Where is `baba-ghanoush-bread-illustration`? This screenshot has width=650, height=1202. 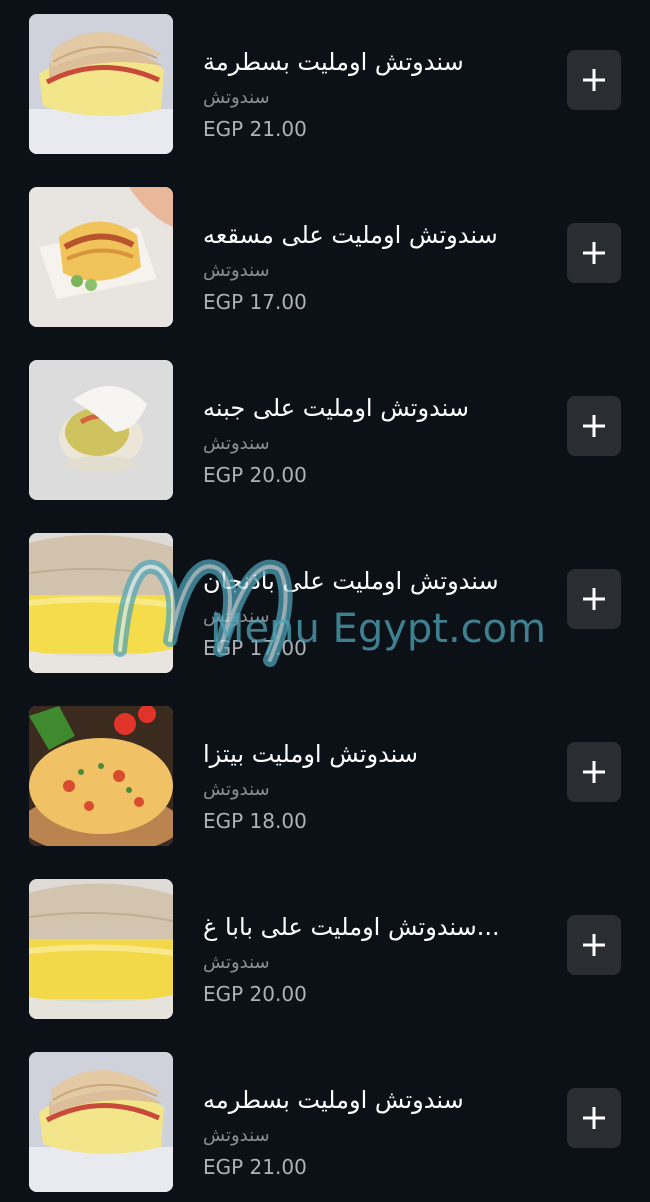
baba-ghanoush-bread-illustration is located at coordinates (101, 949).